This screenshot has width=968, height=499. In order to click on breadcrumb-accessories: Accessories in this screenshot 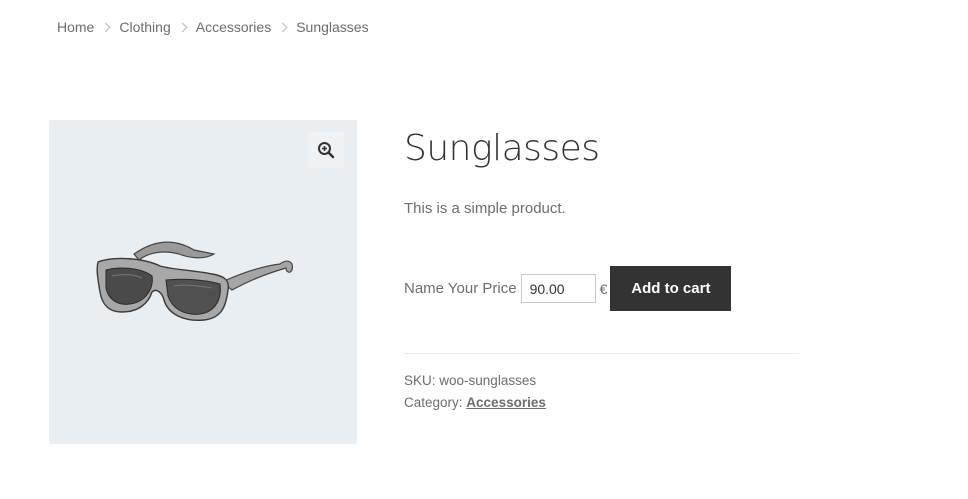, I will do `click(233, 27)`.